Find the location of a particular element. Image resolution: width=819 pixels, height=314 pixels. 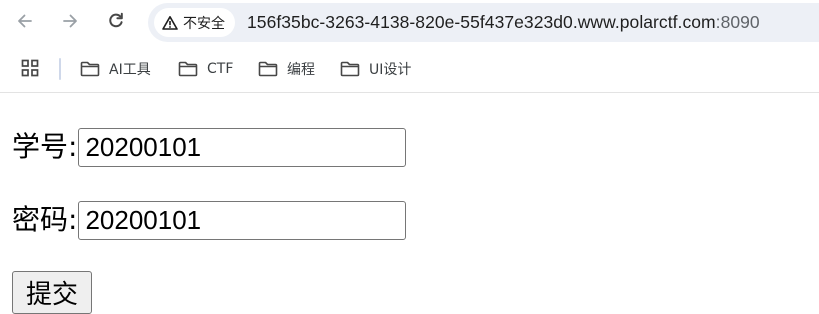

reload-button is located at coordinates (116, 21).